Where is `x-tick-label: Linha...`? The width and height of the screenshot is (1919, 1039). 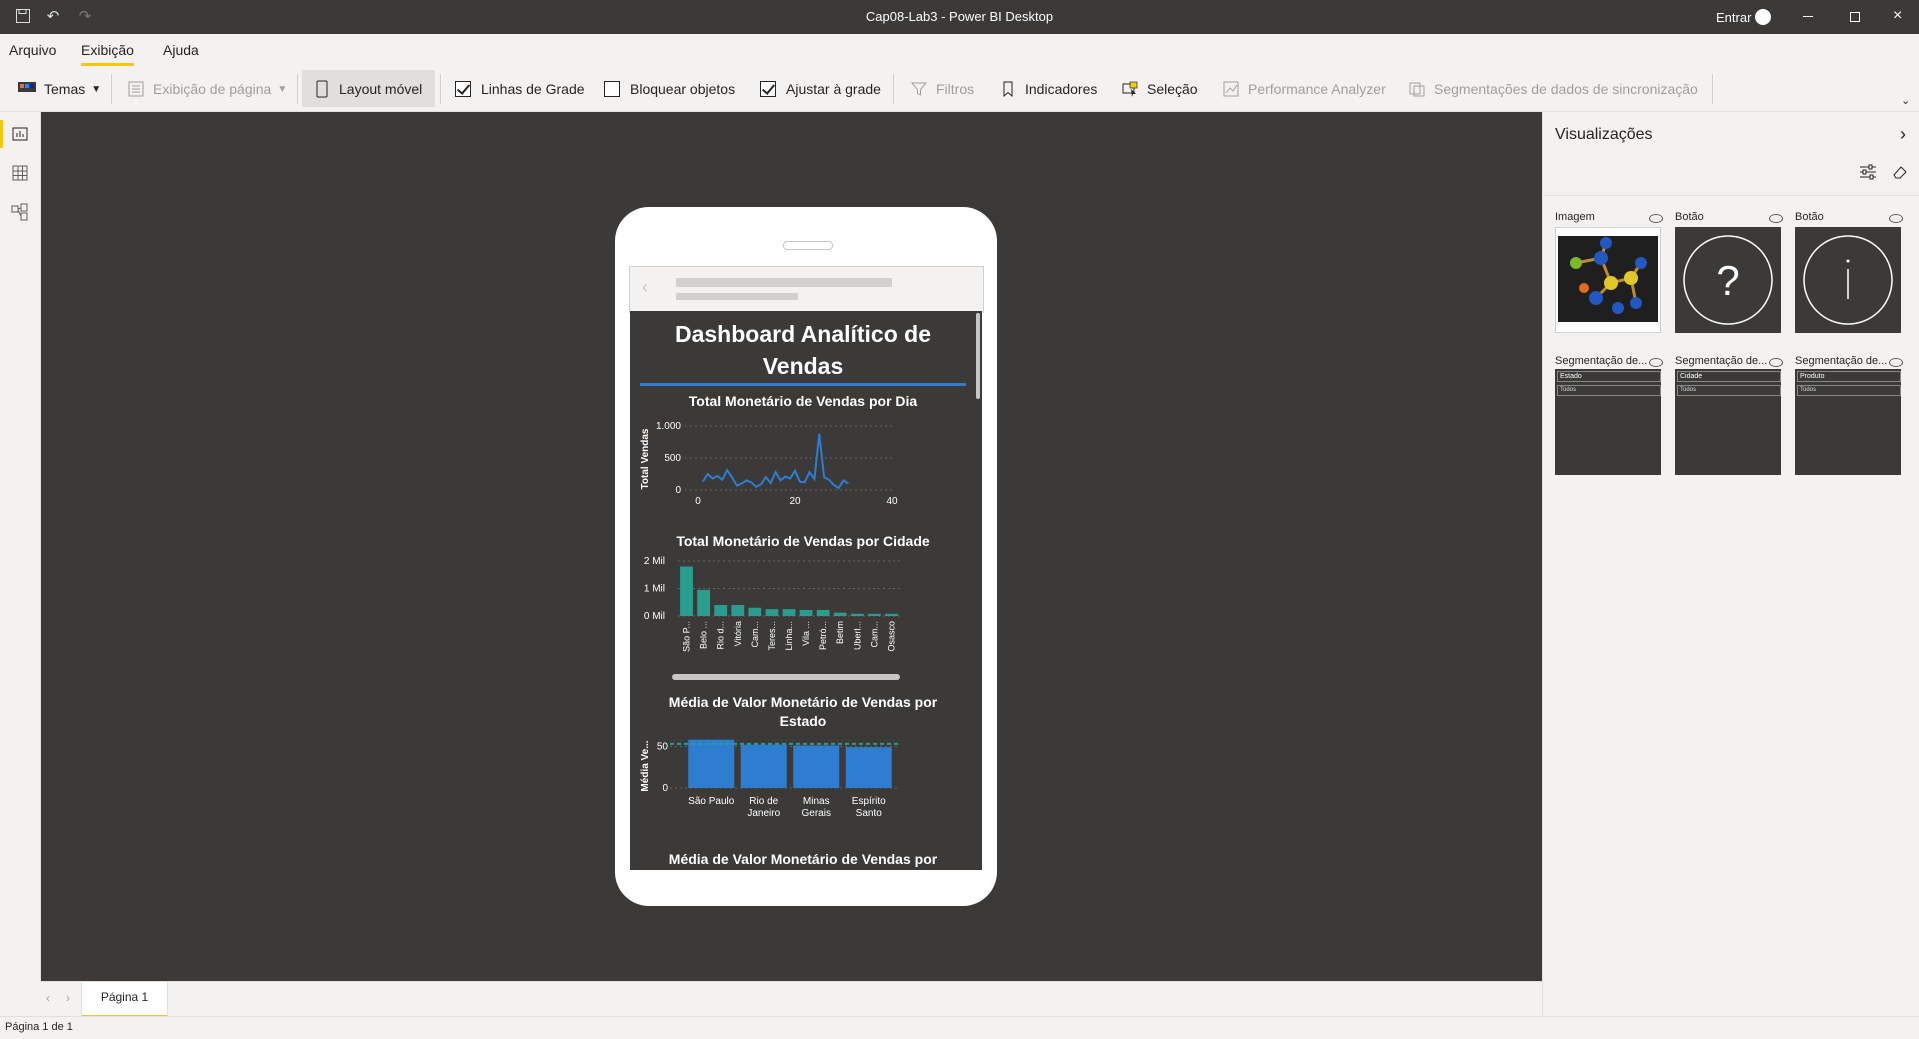 x-tick-label: Linha... is located at coordinates (789, 636).